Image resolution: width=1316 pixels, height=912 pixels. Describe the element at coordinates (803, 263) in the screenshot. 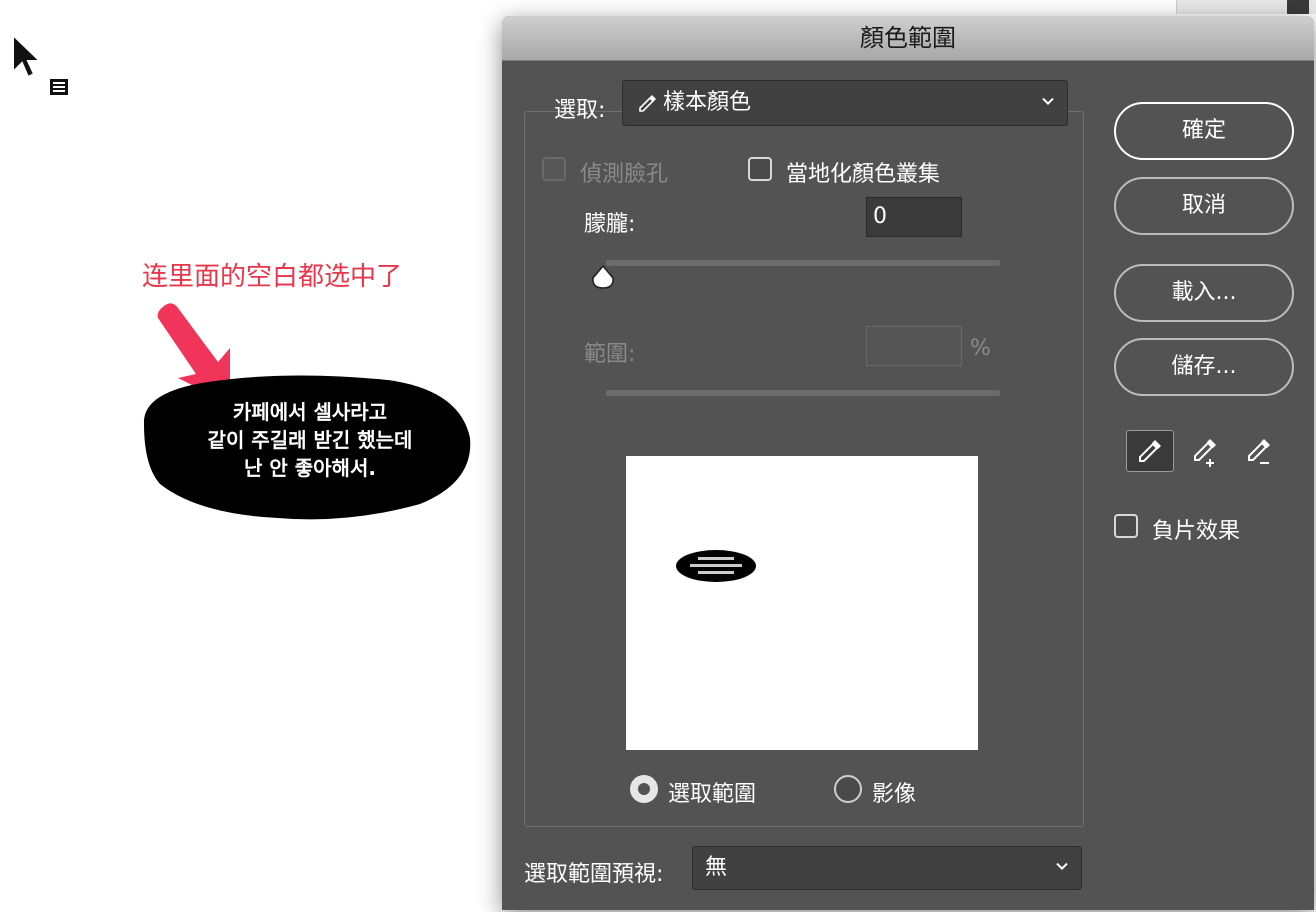

I see `fuzziness-slider-track` at that location.